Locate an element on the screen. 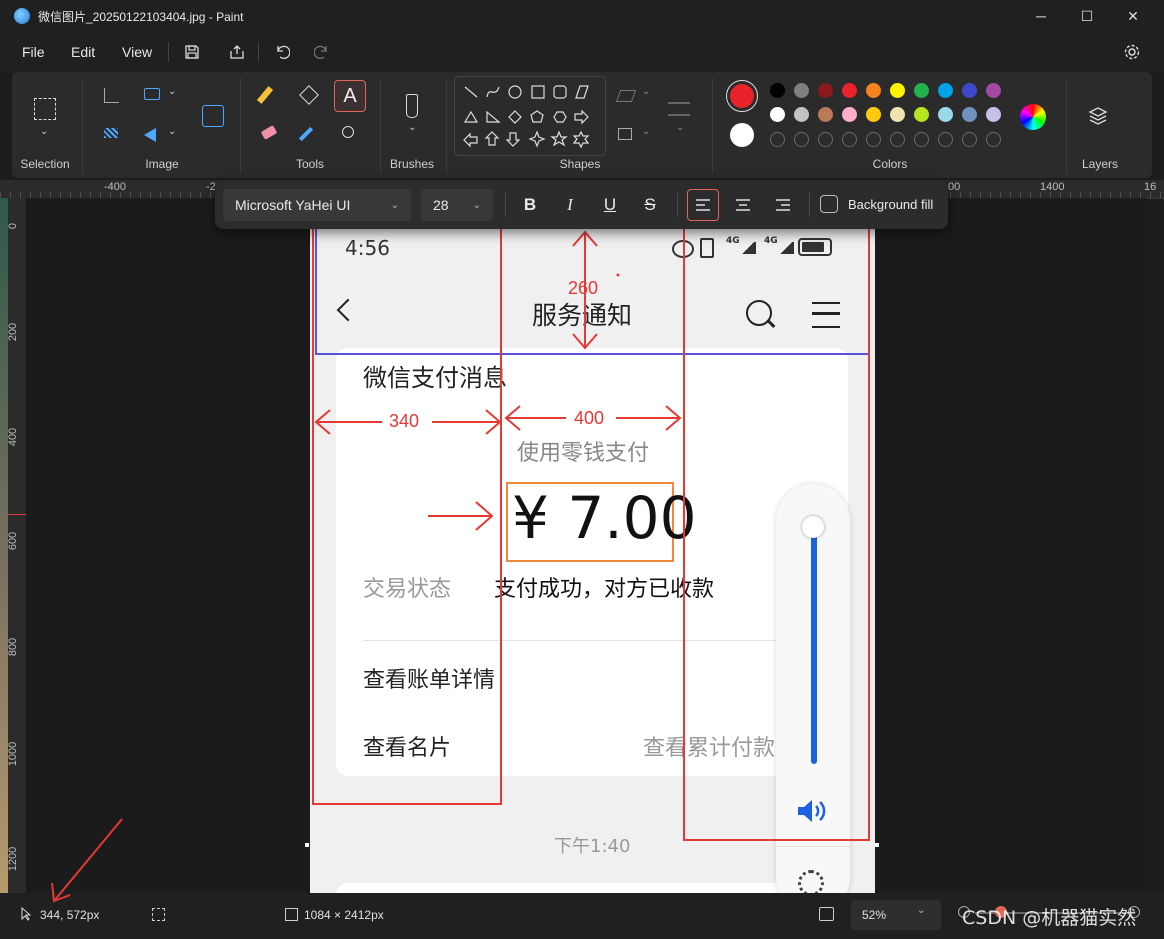 The height and width of the screenshot is (939, 1164). bold-button: B is located at coordinates (530, 205).